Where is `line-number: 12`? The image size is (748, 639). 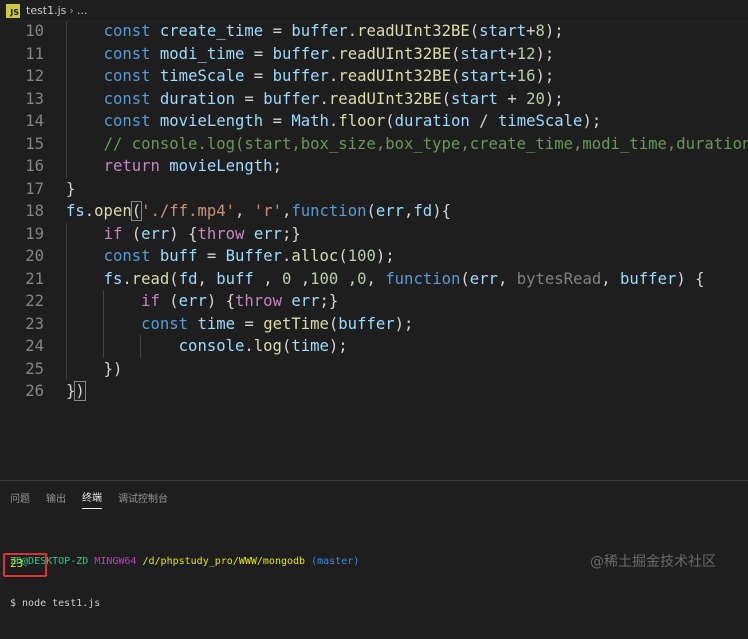 line-number: 12 is located at coordinates (34, 76).